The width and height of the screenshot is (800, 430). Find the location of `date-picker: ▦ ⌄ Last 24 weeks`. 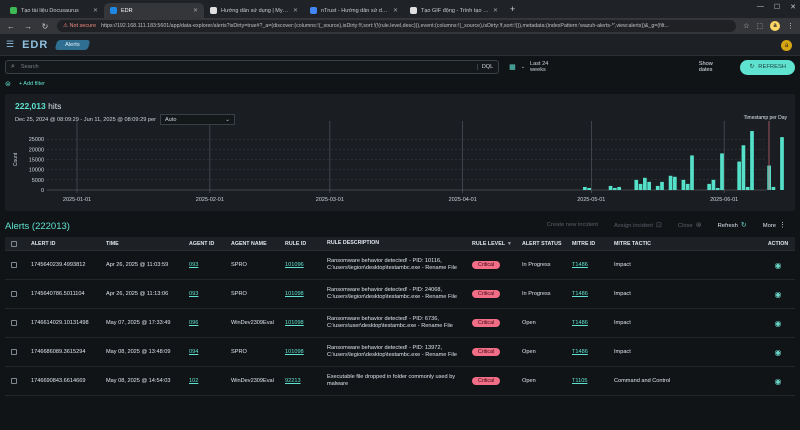

date-picker: ▦ ⌄ Last 24 weeks is located at coordinates (536, 67).